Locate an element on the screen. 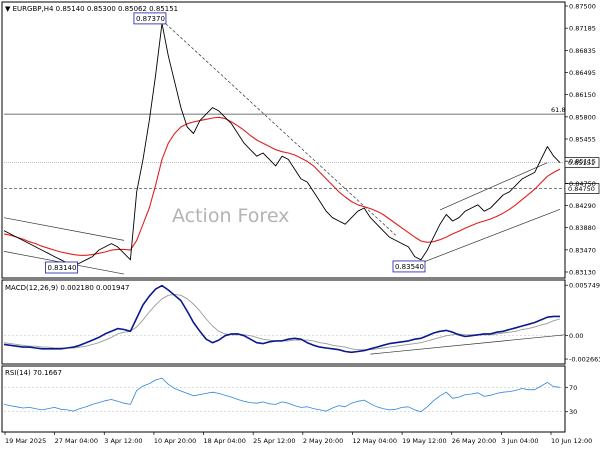 This screenshot has height=454, width=600. rsi-panel is located at coordinates (283, 399).